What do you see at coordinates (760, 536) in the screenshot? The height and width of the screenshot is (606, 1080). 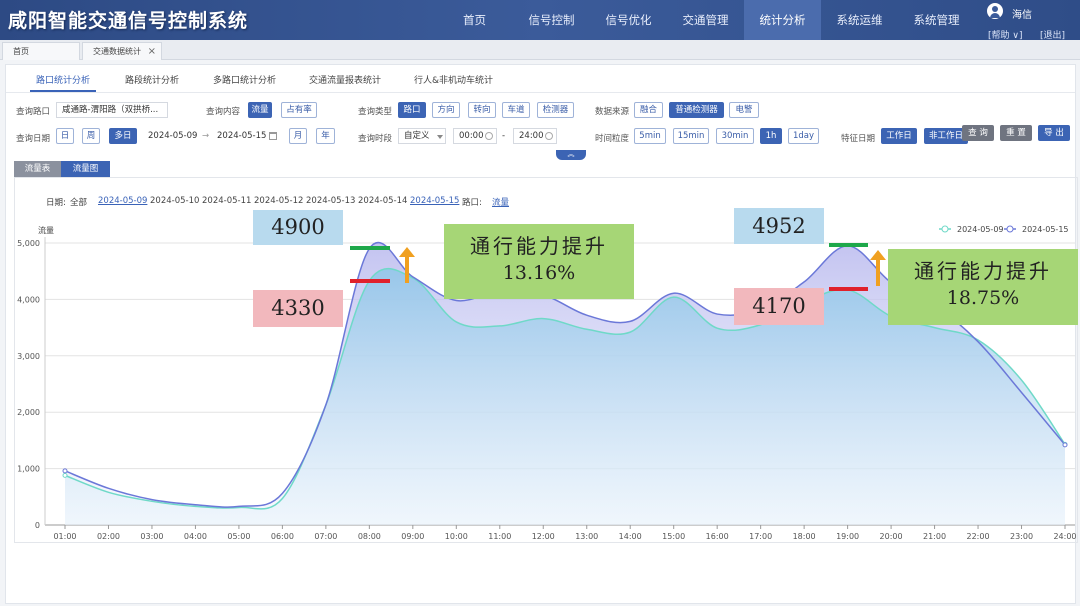 I see `x-tick-label: 17:00` at bounding box center [760, 536].